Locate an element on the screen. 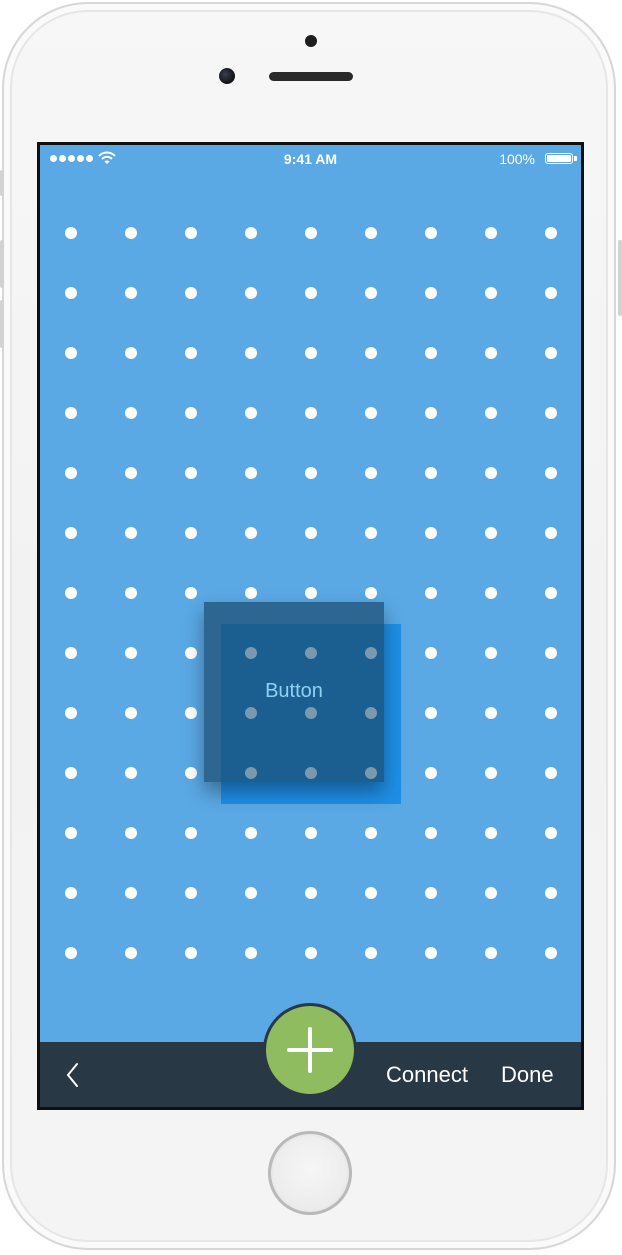 The height and width of the screenshot is (1255, 622). side-button-volume-down is located at coordinates (2, 324).